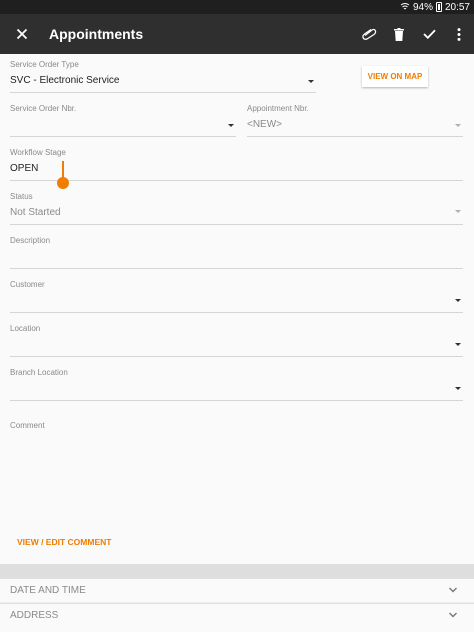  Describe the element at coordinates (237, 590) in the screenshot. I see `section-date-and-time: DATE AND TIME` at that location.